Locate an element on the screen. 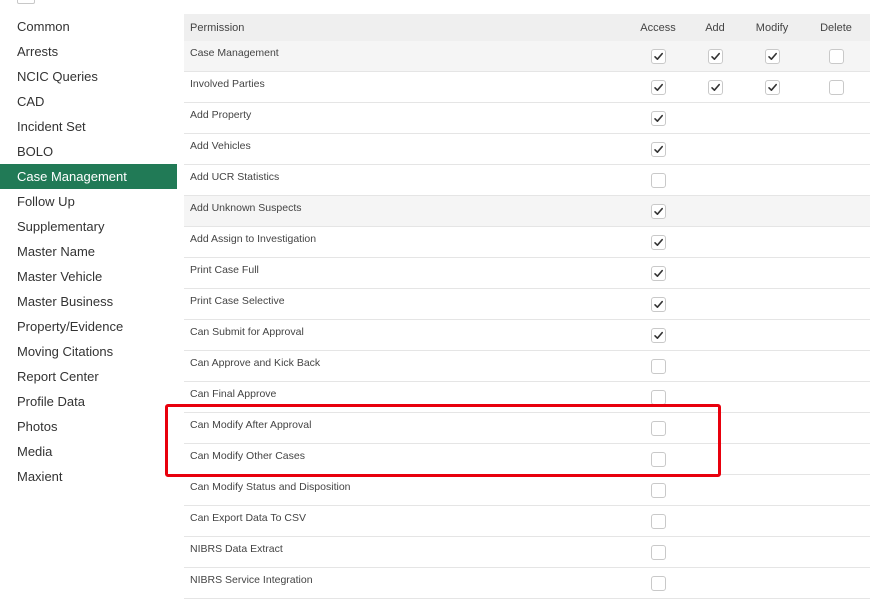 The image size is (885, 608). sidebar-item-case-management: Case Management is located at coordinates (88, 176).